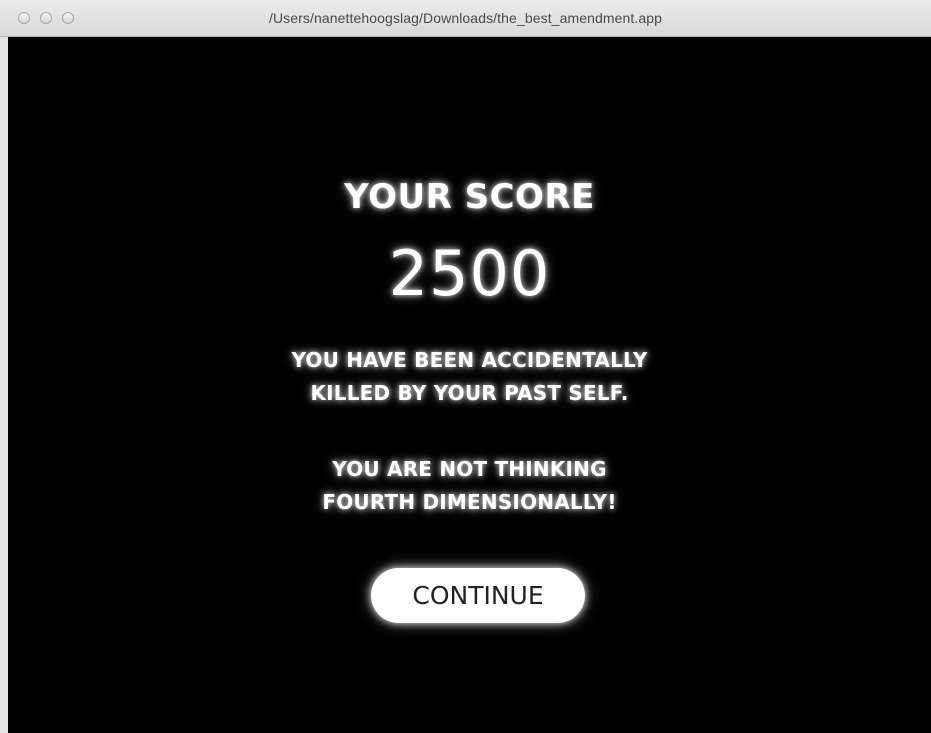 This screenshot has width=931, height=733. What do you see at coordinates (478, 595) in the screenshot?
I see `continue-button: CONTINUE` at bounding box center [478, 595].